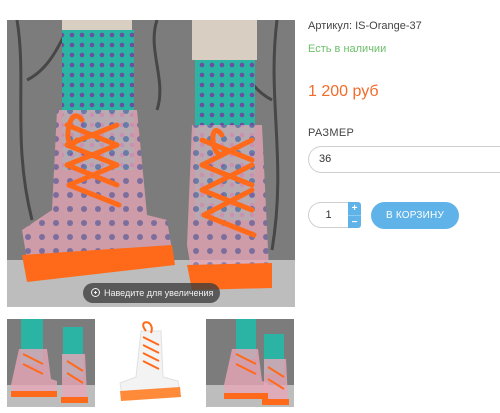  What do you see at coordinates (331, 133) in the screenshot?
I see `size-label: РАЗМЕР` at bounding box center [331, 133].